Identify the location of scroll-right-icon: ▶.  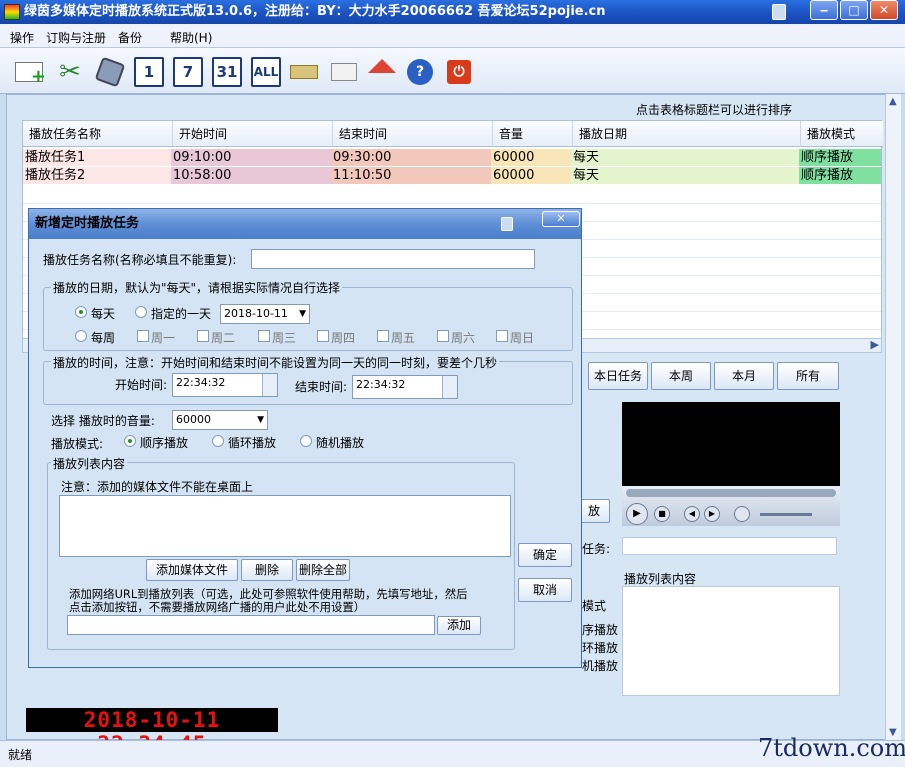
(875, 344).